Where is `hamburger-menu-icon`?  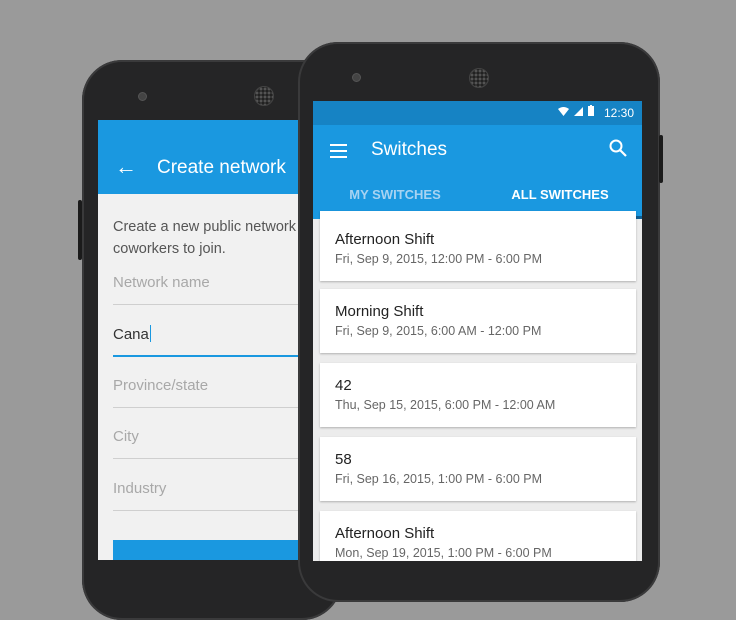 hamburger-menu-icon is located at coordinates (338, 153).